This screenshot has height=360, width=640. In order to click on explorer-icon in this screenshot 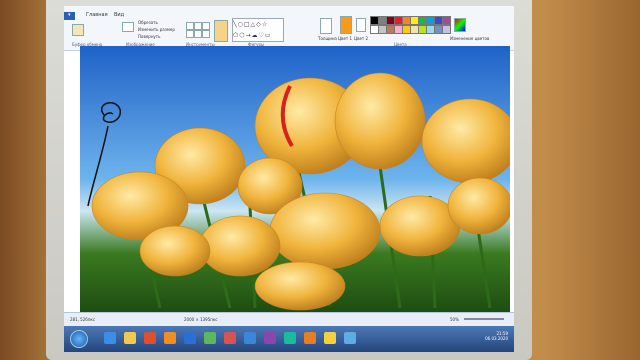, I will do `click(130, 338)`.